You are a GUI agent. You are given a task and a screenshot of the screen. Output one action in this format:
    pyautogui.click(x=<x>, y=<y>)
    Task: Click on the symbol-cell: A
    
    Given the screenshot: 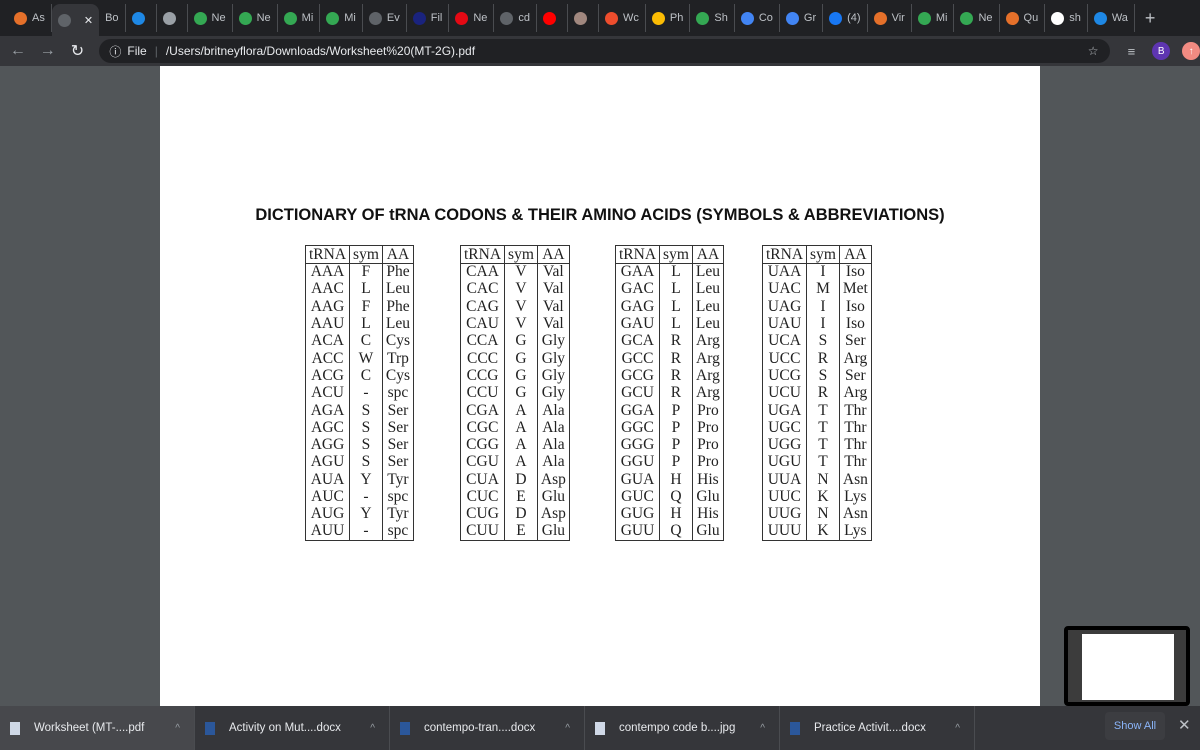 What is the action you would take?
    pyautogui.click(x=521, y=410)
    